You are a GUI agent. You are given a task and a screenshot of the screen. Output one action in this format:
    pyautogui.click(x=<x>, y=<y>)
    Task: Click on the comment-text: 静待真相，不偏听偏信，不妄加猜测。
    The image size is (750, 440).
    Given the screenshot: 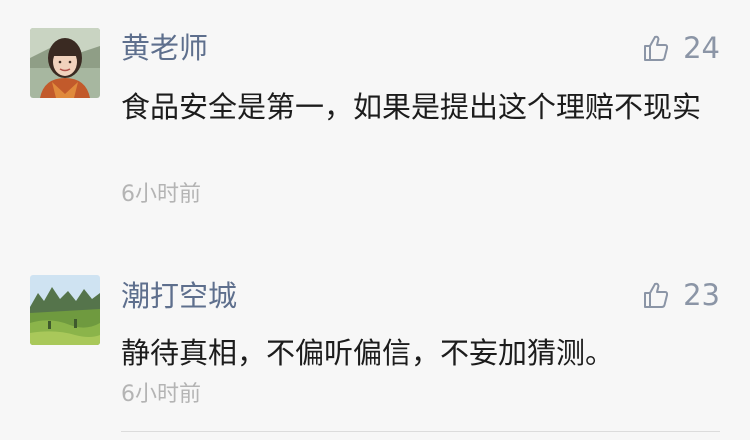 What is the action you would take?
    pyautogui.click(x=368, y=353)
    